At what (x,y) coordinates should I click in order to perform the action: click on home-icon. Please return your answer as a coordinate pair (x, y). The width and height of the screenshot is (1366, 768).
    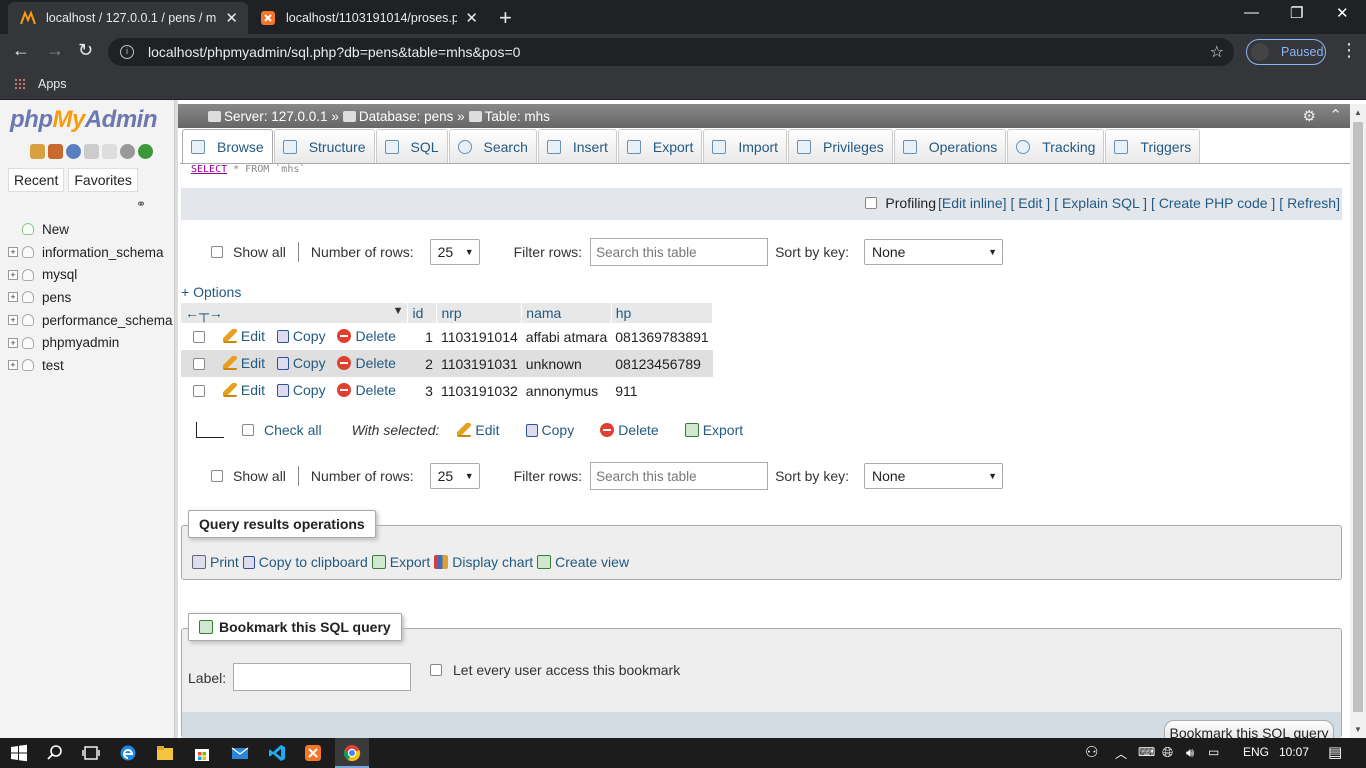
    Looking at the image, I should click on (37, 151).